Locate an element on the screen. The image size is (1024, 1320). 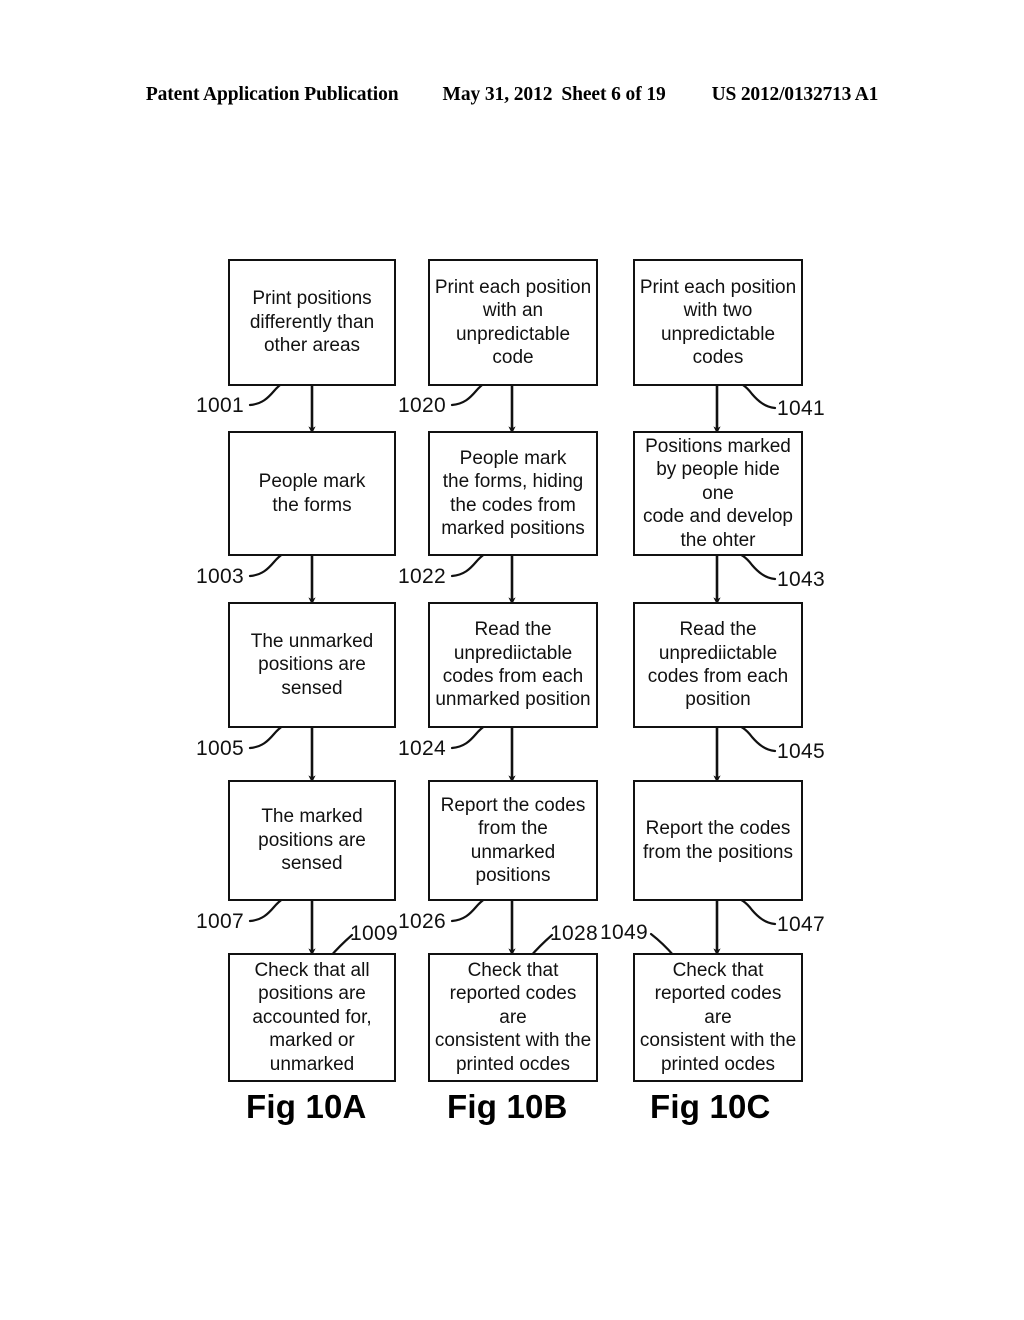
ref-numeral-1028: 1028 is located at coordinates (574, 933).